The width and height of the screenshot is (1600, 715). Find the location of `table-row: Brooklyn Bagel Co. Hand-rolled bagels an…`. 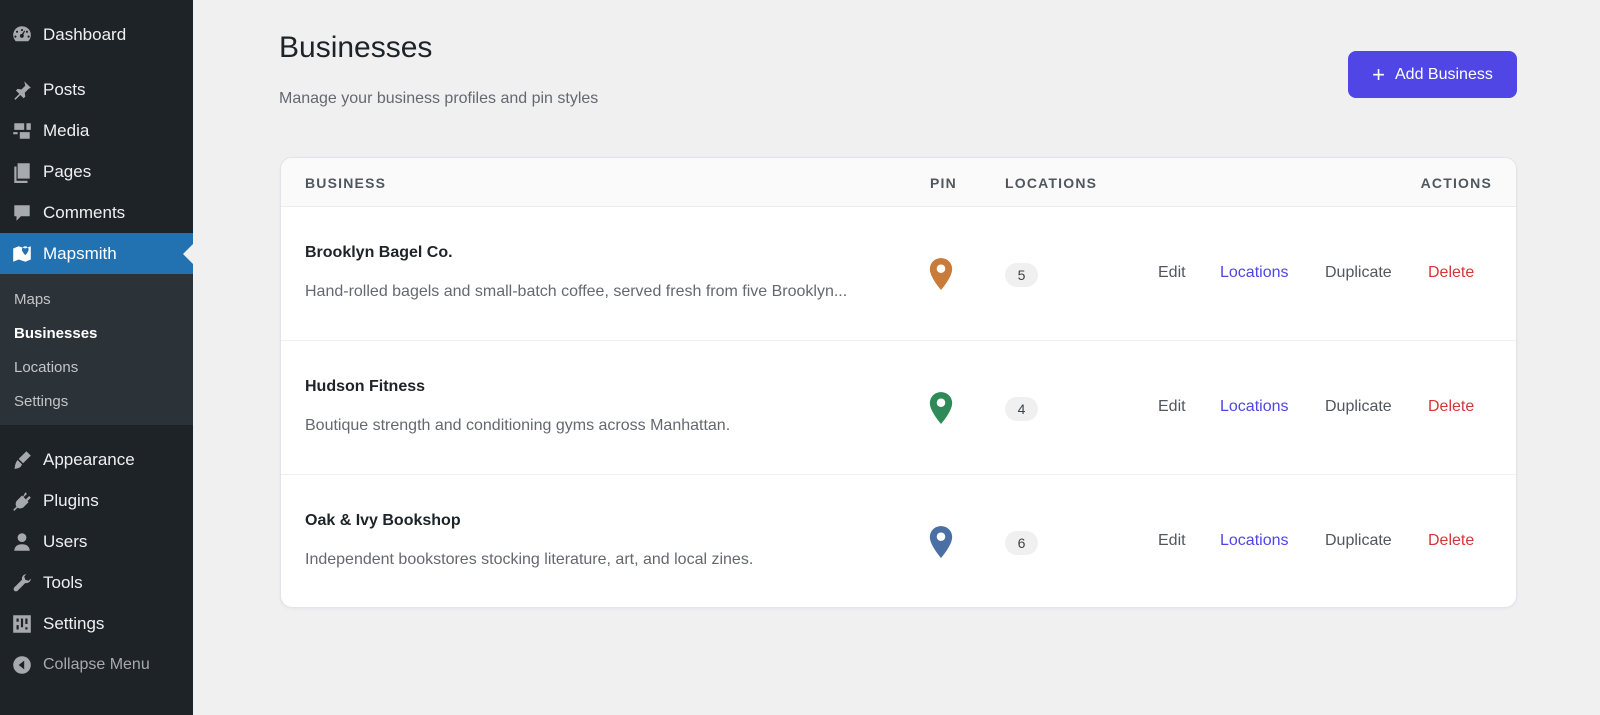

table-row: Brooklyn Bagel Co. Hand-rolled bagels an… is located at coordinates (898, 274).